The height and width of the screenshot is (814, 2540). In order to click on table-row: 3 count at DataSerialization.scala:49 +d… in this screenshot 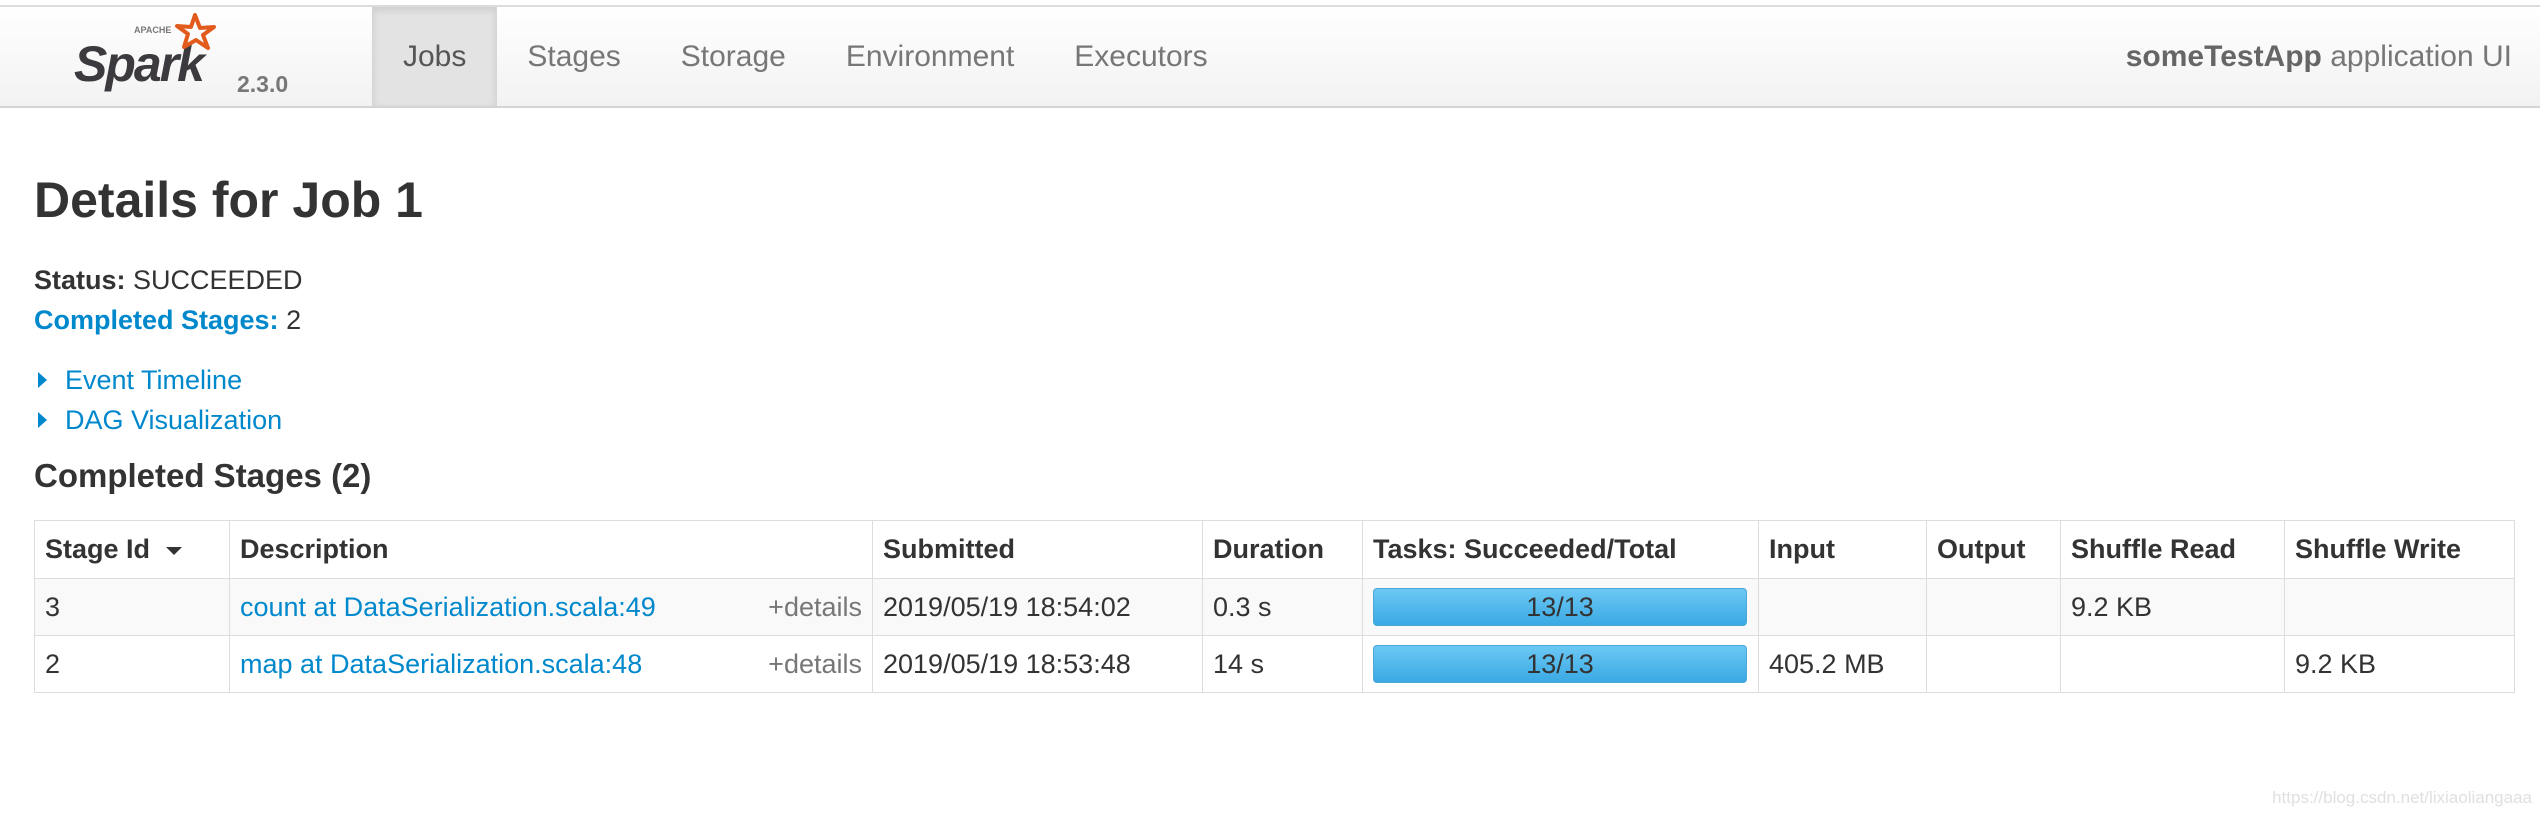, I will do `click(1274, 607)`.